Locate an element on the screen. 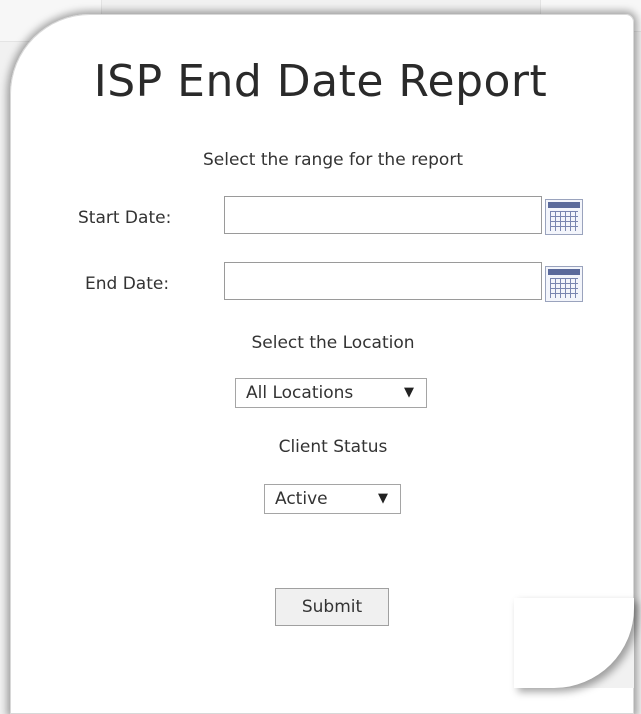 This screenshot has width=641, height=714. client-status-select: Active ▼ is located at coordinates (332, 499).